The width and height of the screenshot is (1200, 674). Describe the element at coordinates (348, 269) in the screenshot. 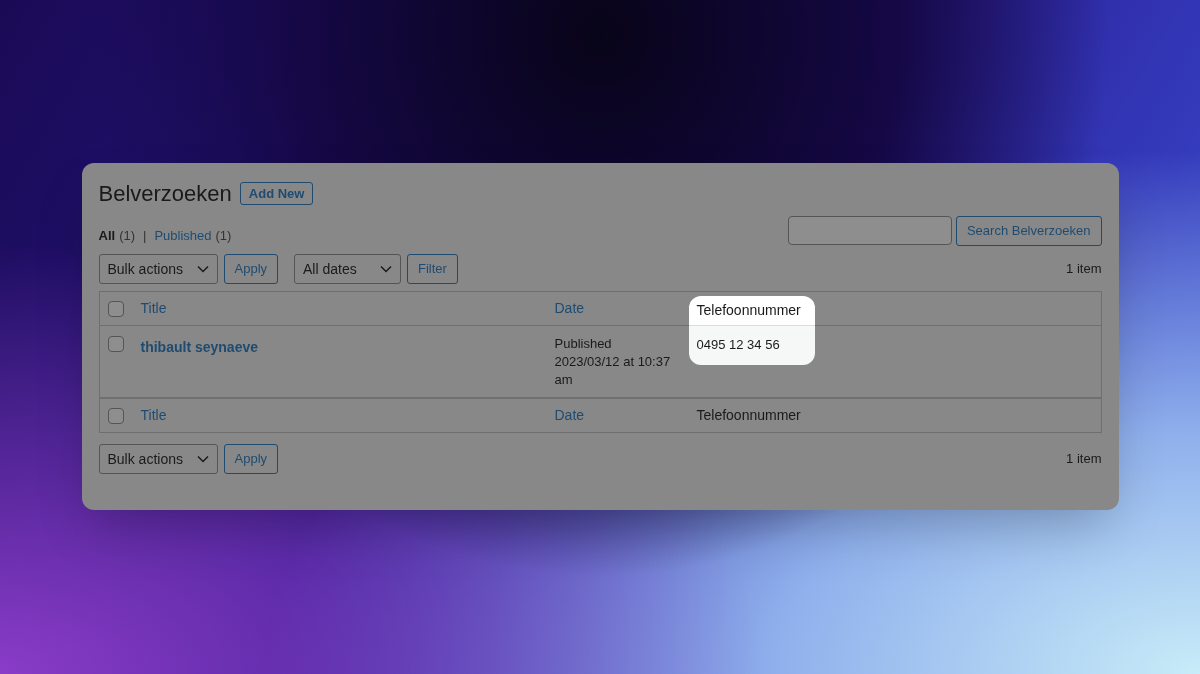

I see `dates-select: All dates` at that location.